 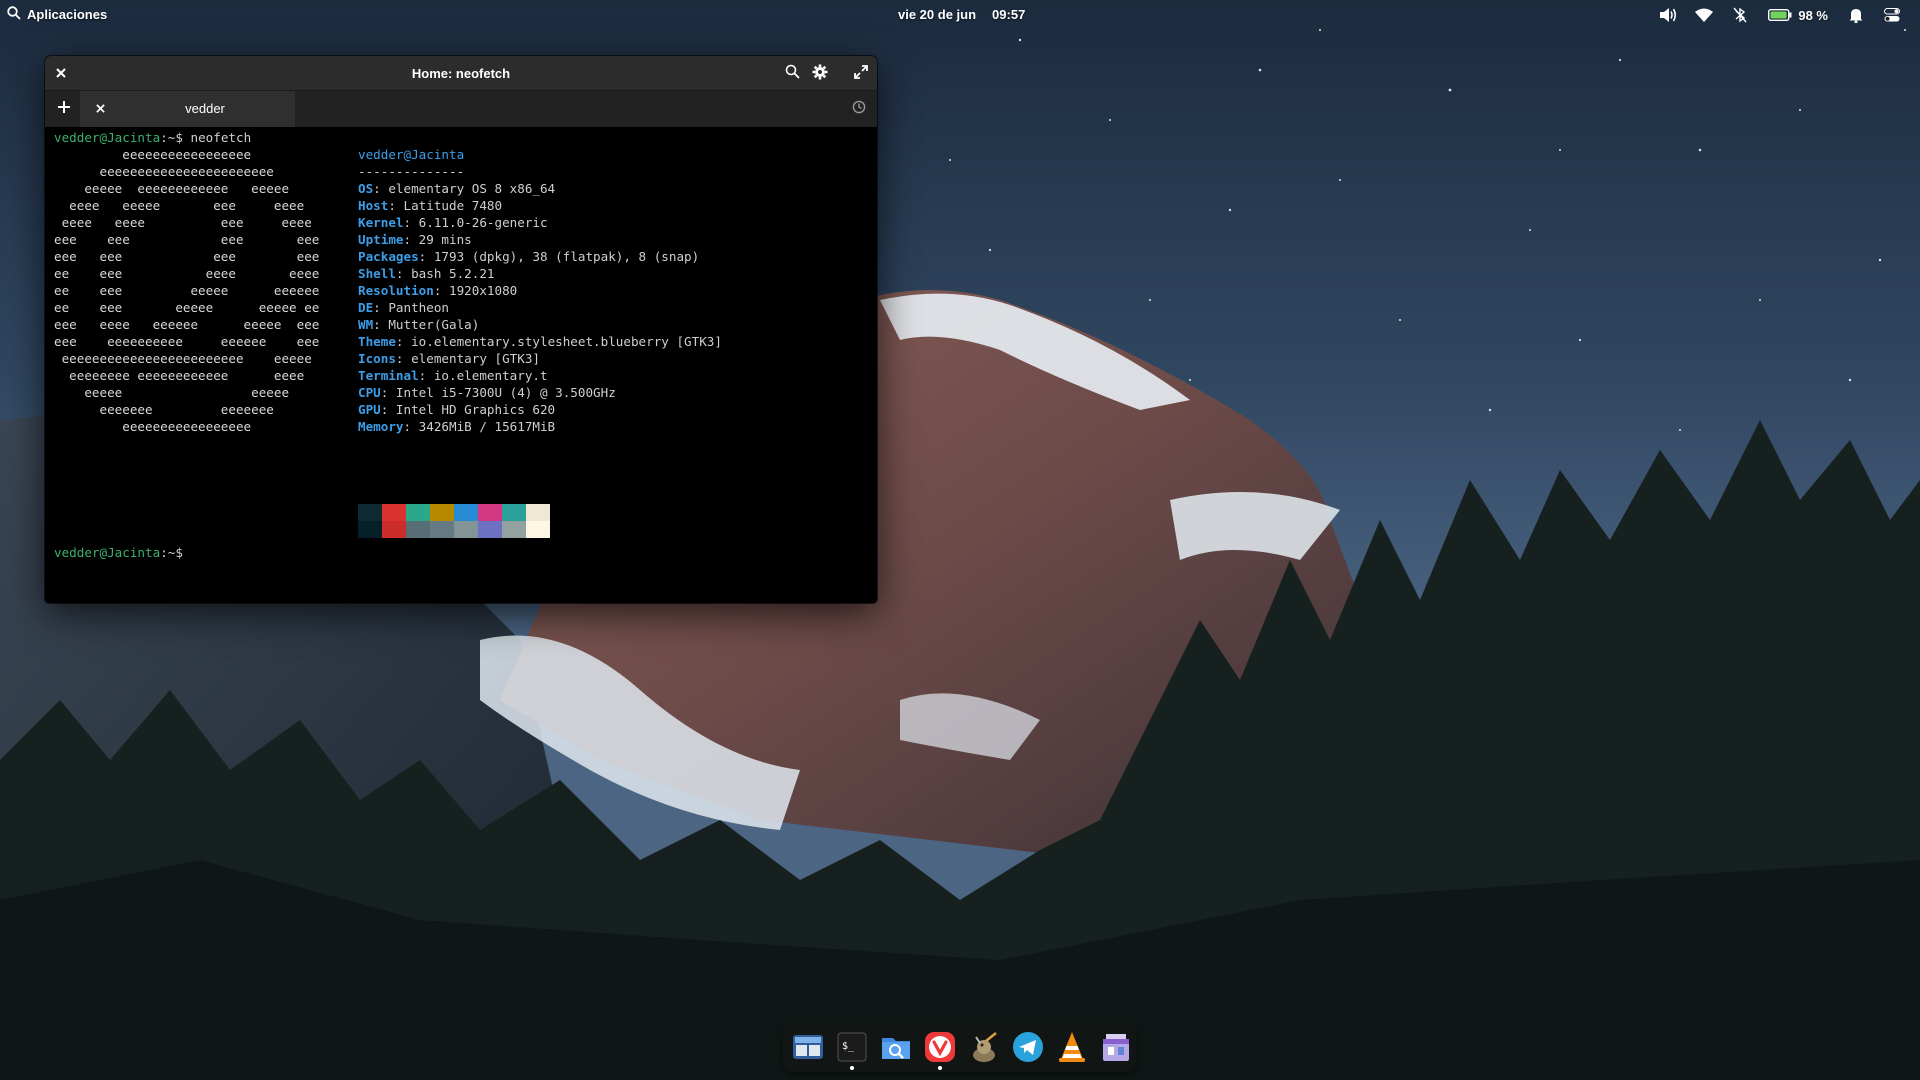 I want to click on battery-percent-label: 98 %, so click(x=1813, y=15).